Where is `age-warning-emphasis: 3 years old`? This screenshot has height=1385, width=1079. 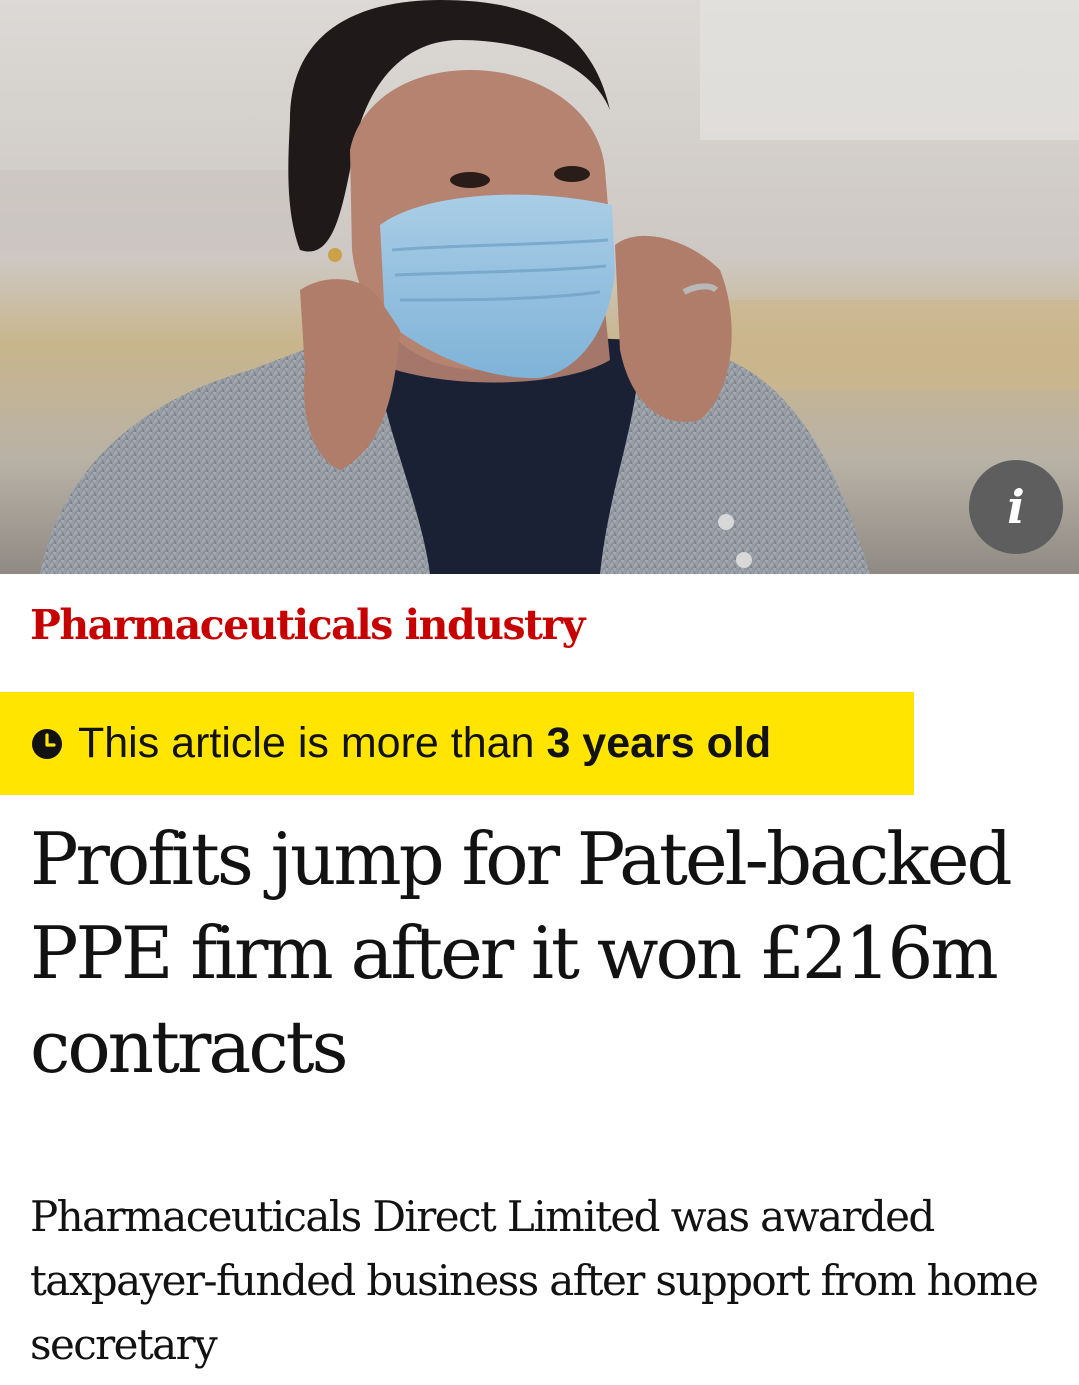
age-warning-emphasis: 3 years old is located at coordinates (659, 743).